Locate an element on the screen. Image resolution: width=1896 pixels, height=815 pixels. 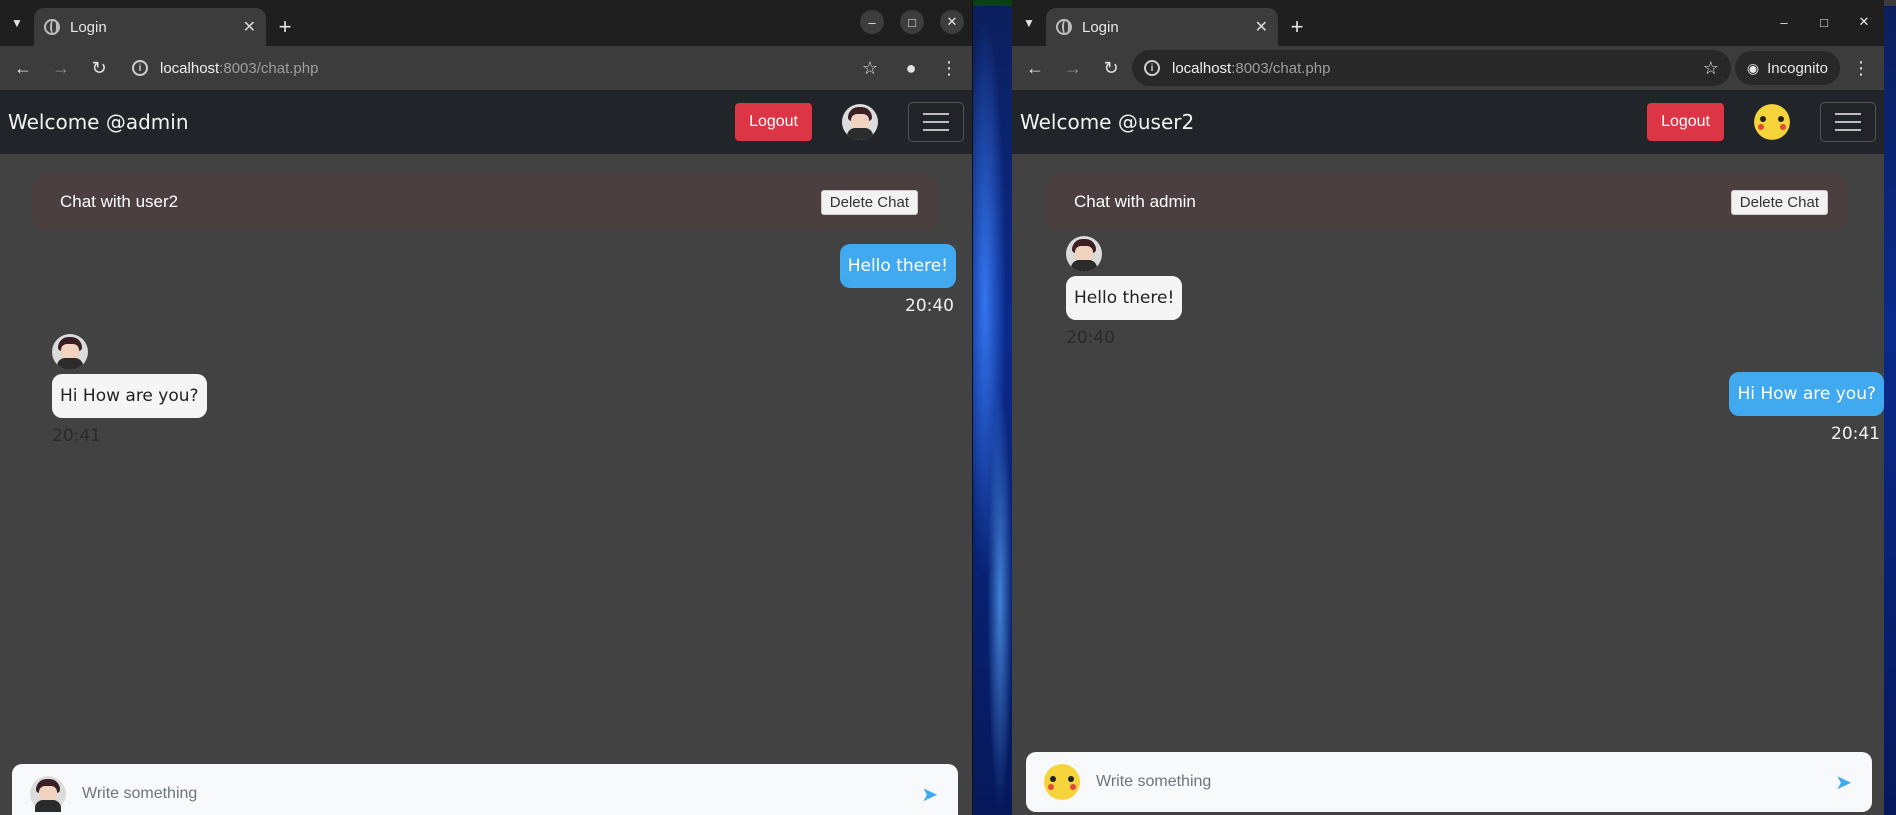
welcome-text: Welcome @admin is located at coordinates (98, 122).